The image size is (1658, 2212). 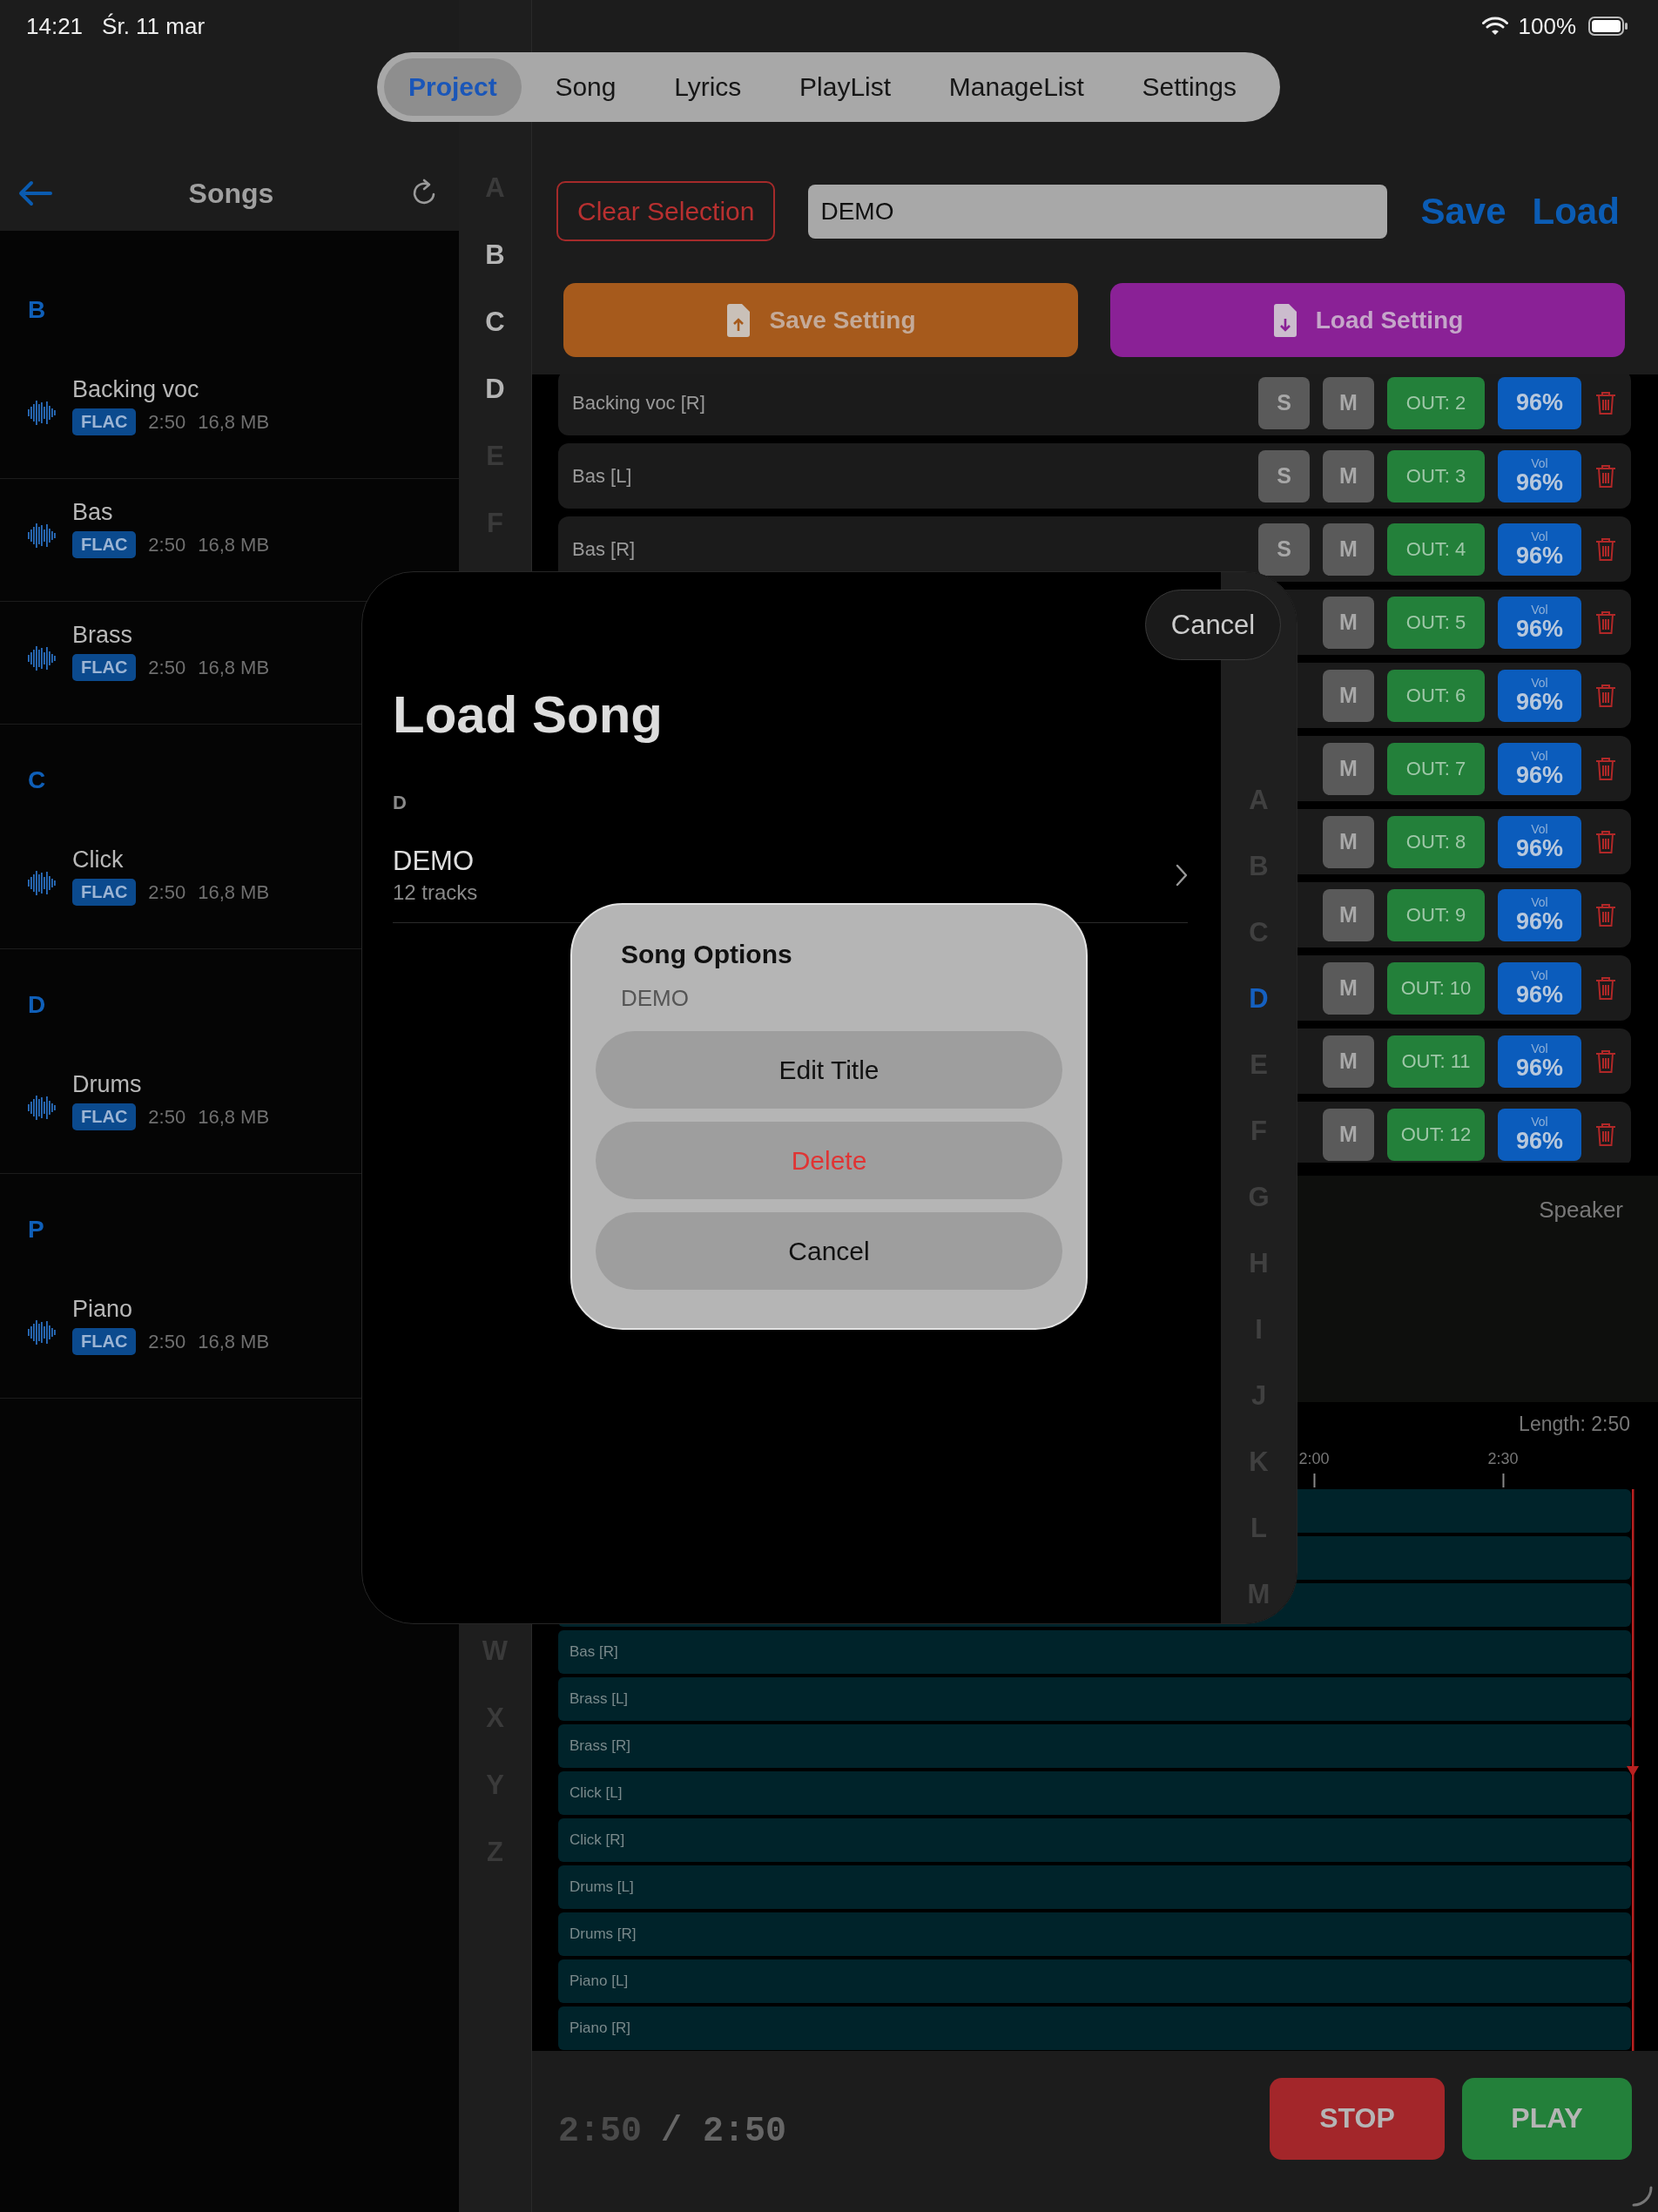 I want to click on stop-button: STOP, so click(x=1357, y=2119).